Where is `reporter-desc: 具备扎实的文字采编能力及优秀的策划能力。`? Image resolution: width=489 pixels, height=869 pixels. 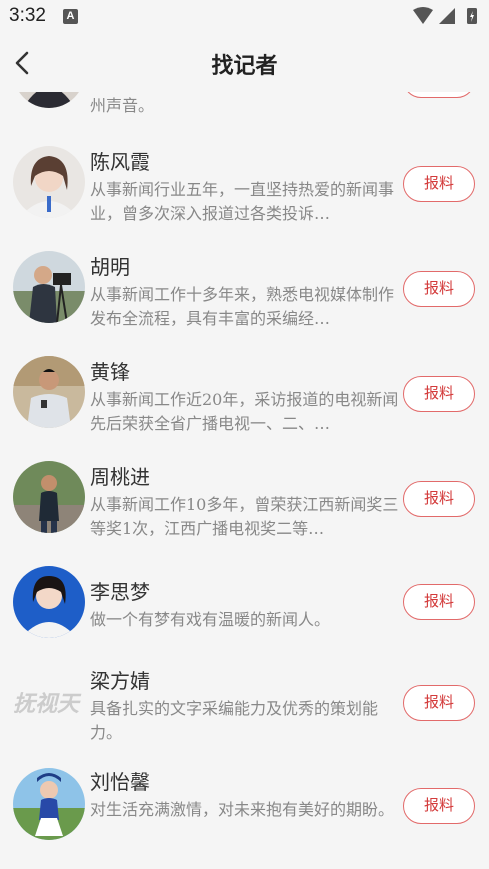 reporter-desc: 具备扎实的文字采编能力及优秀的策划能力。 is located at coordinates (234, 720).